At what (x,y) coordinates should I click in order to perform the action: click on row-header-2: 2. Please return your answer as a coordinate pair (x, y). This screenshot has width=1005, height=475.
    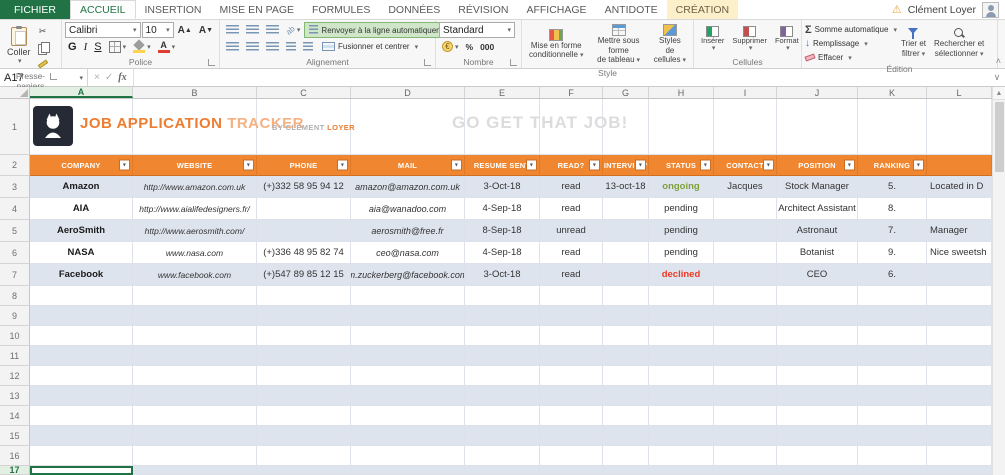
    Looking at the image, I should click on (15, 165).